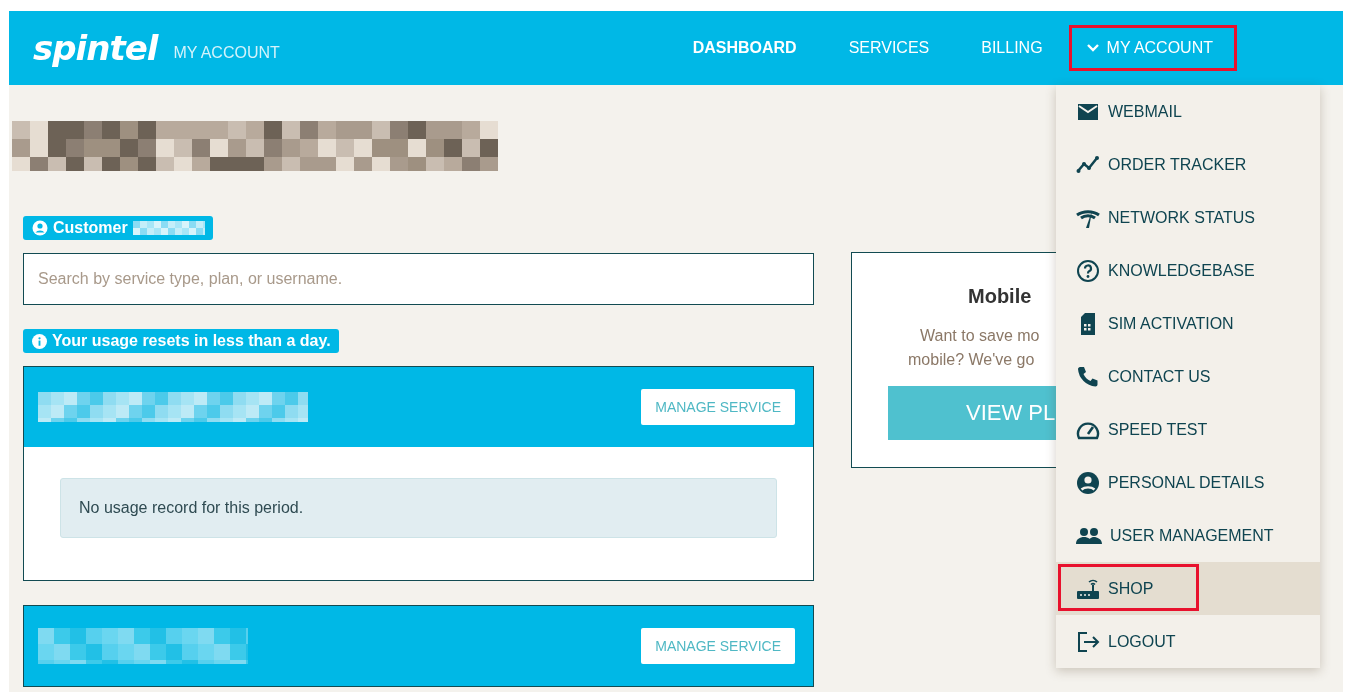 The width and height of the screenshot is (1347, 692). Describe the element at coordinates (1188, 429) in the screenshot. I see `menu-item: SPEED TEST` at that location.